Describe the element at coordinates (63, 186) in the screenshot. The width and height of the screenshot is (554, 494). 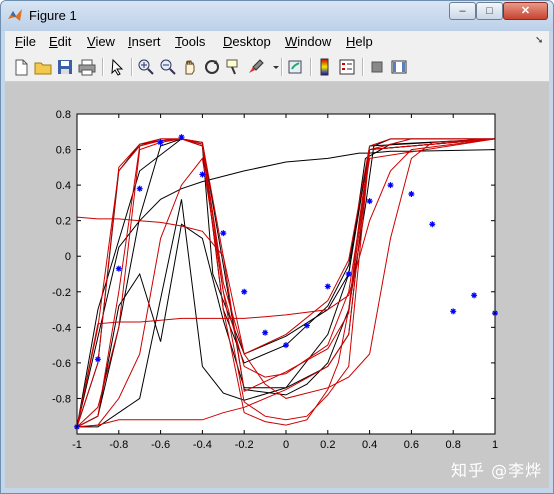
I see `y-tick-label: 0.4` at that location.